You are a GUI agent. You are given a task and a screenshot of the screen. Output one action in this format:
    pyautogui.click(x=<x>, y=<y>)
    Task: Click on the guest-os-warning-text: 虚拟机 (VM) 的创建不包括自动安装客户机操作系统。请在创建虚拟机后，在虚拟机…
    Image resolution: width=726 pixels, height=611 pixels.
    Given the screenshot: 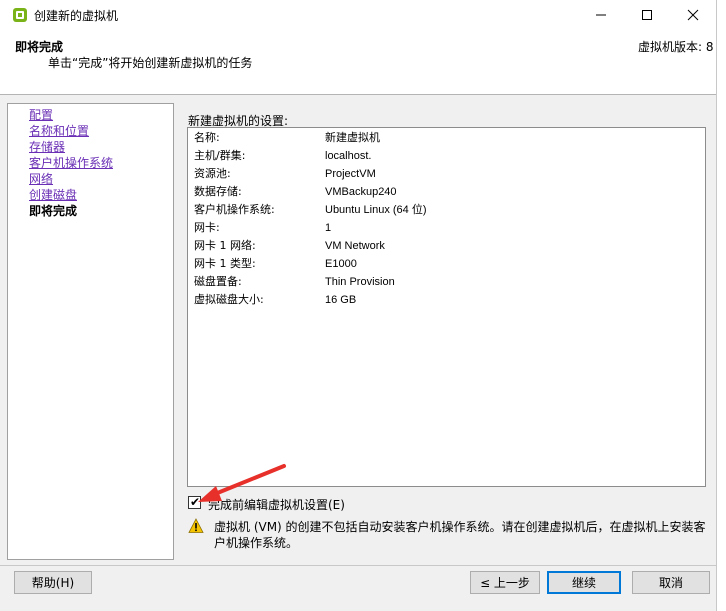 What is the action you would take?
    pyautogui.click(x=460, y=535)
    